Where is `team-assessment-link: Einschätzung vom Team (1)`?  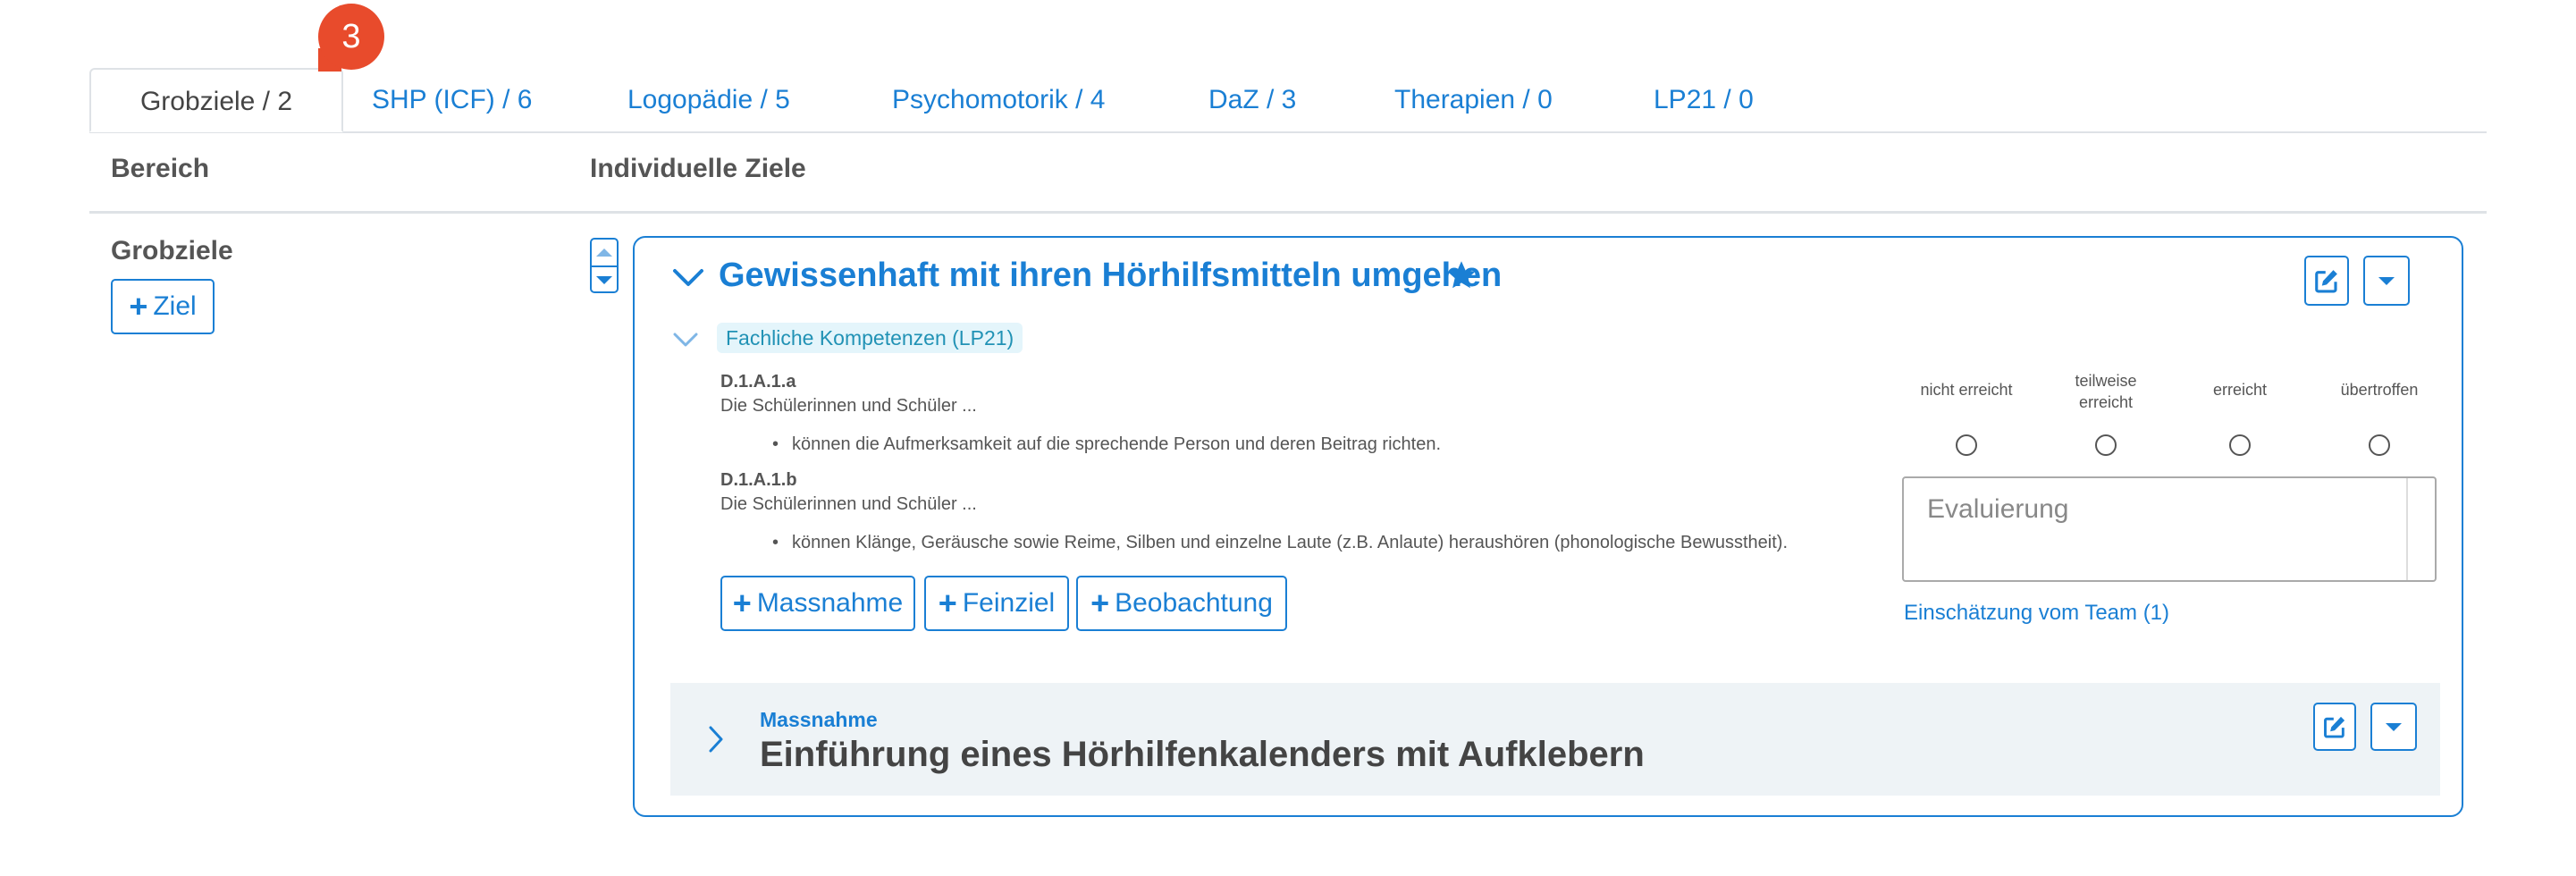 team-assessment-link: Einschätzung vom Team (1) is located at coordinates (2037, 614).